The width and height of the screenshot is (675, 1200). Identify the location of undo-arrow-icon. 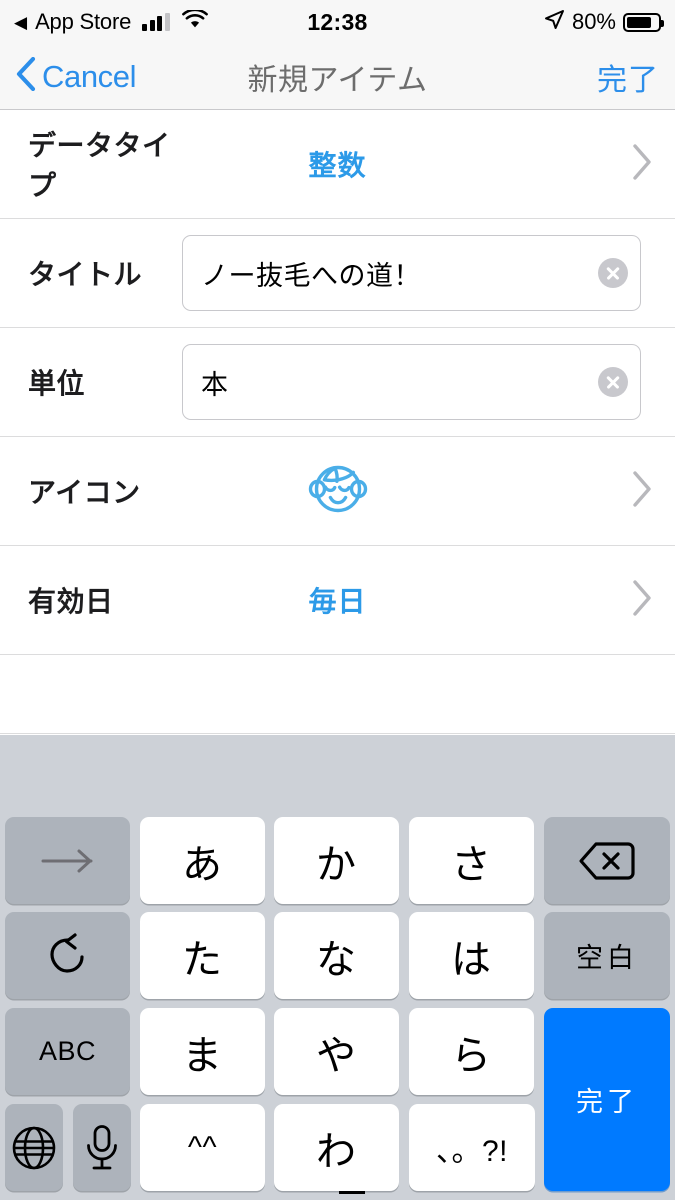
(68, 955).